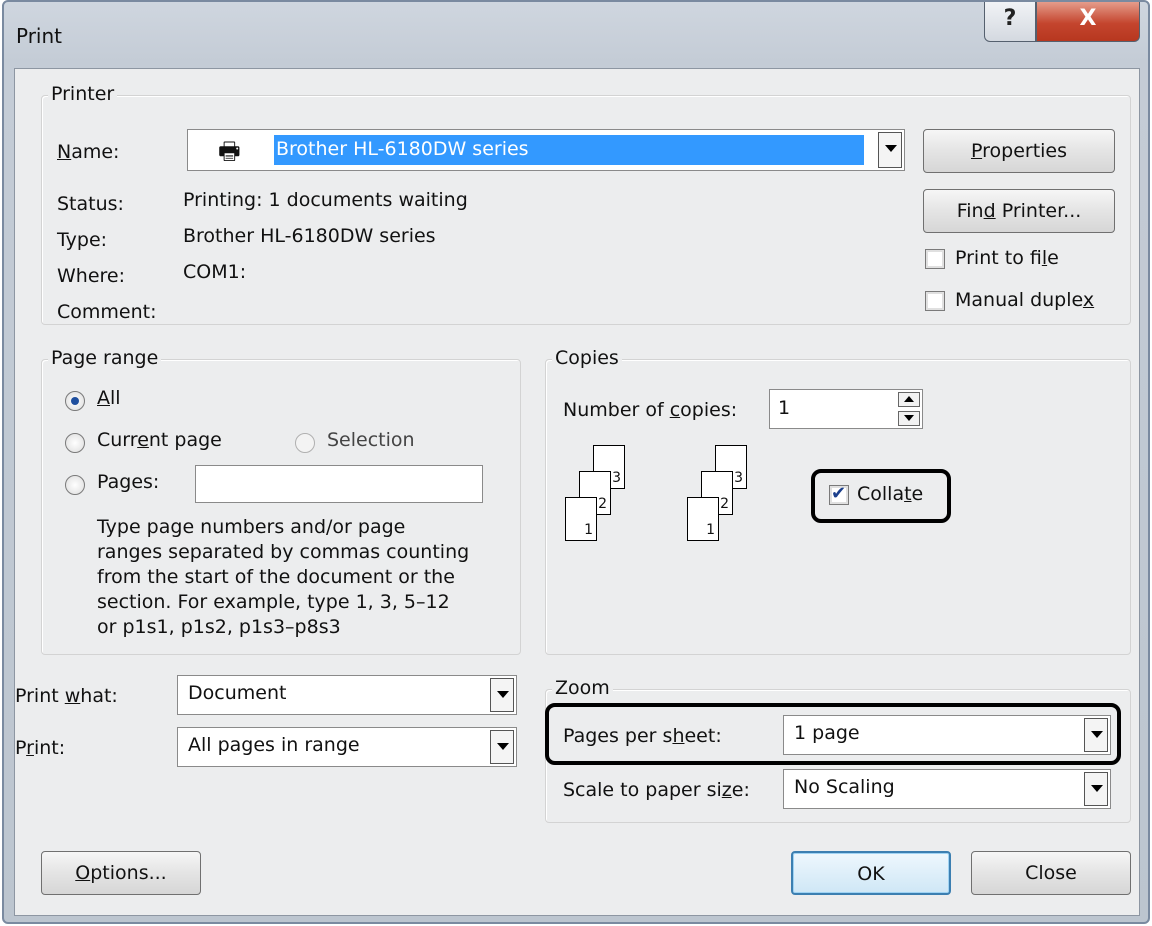 The image size is (1152, 926). Describe the element at coordinates (105, 358) in the screenshot. I see `page-range-legend: Page range` at that location.